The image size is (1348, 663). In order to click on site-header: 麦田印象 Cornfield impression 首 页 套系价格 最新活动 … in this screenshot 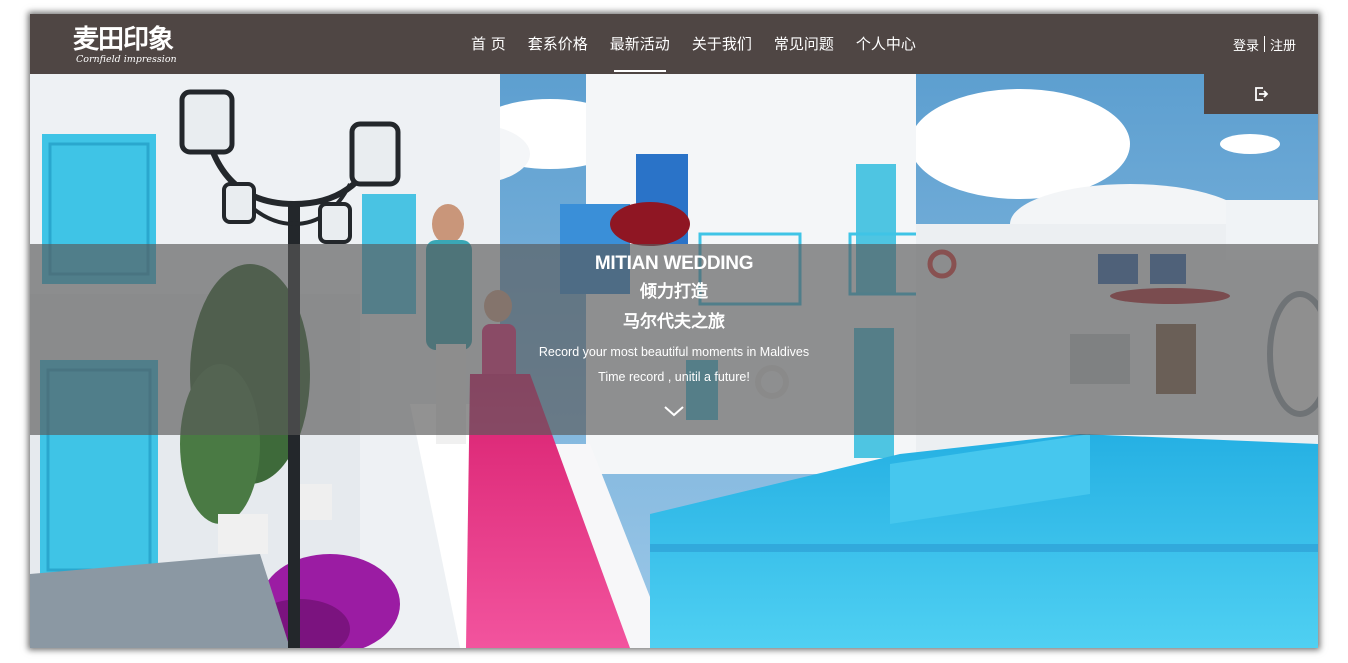, I will do `click(674, 44)`.